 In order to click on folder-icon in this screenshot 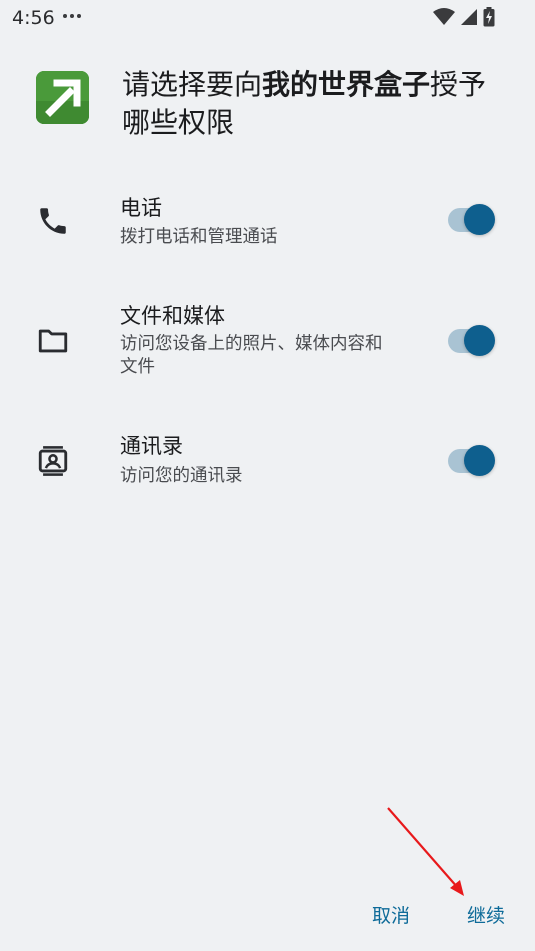, I will do `click(53, 341)`.